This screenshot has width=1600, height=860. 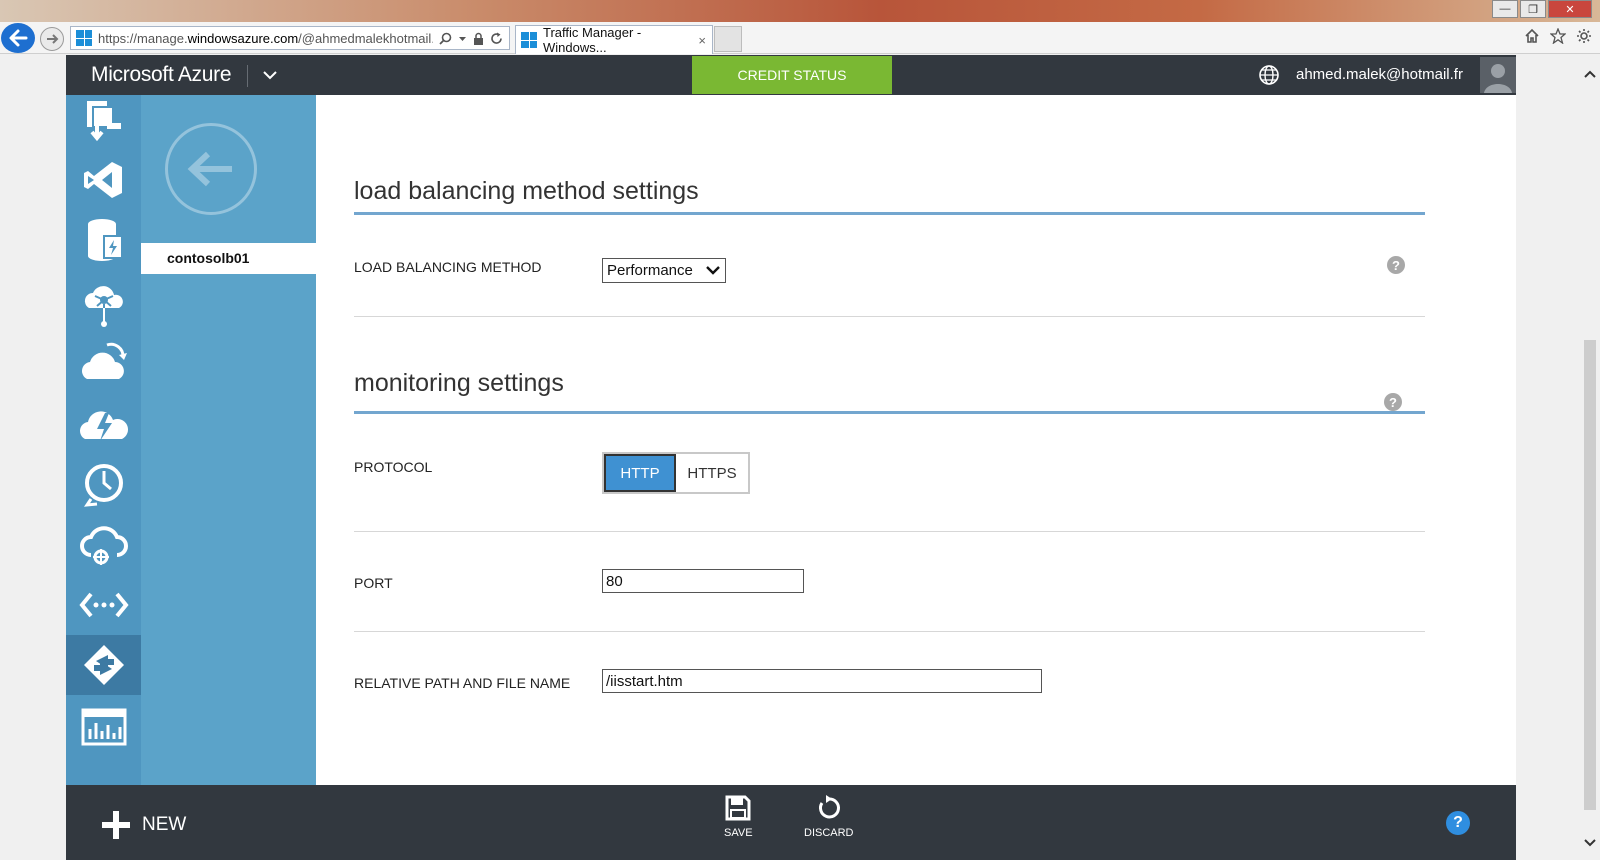 I want to click on browser-back-button, so click(x=18, y=38).